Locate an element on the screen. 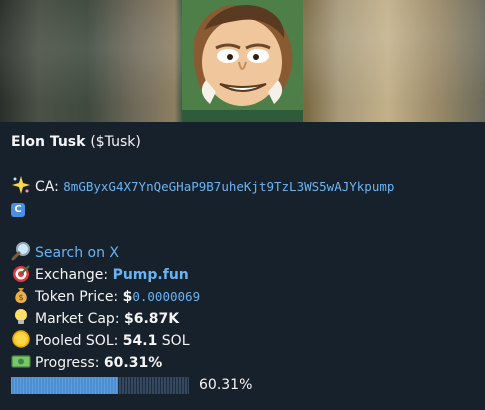  token-title: Elon Tusk ($Tusk) is located at coordinates (244, 142).